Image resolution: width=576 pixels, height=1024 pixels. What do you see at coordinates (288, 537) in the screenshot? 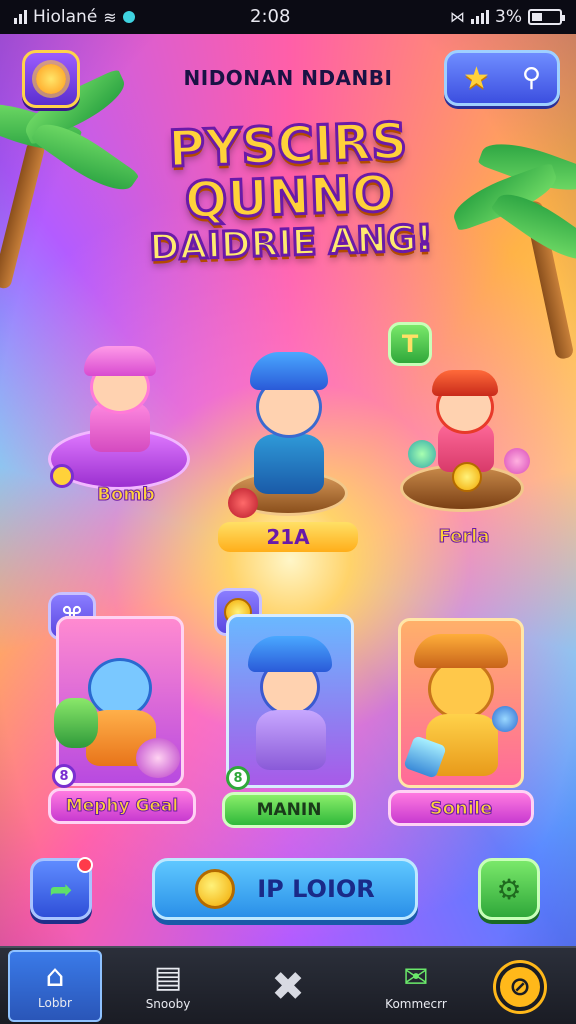
I see `featured-label-21a: 21A` at bounding box center [288, 537].